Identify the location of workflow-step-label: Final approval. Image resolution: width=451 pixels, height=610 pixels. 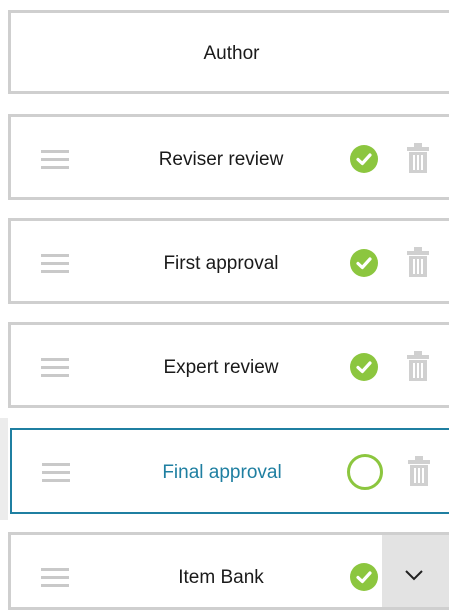
(222, 472).